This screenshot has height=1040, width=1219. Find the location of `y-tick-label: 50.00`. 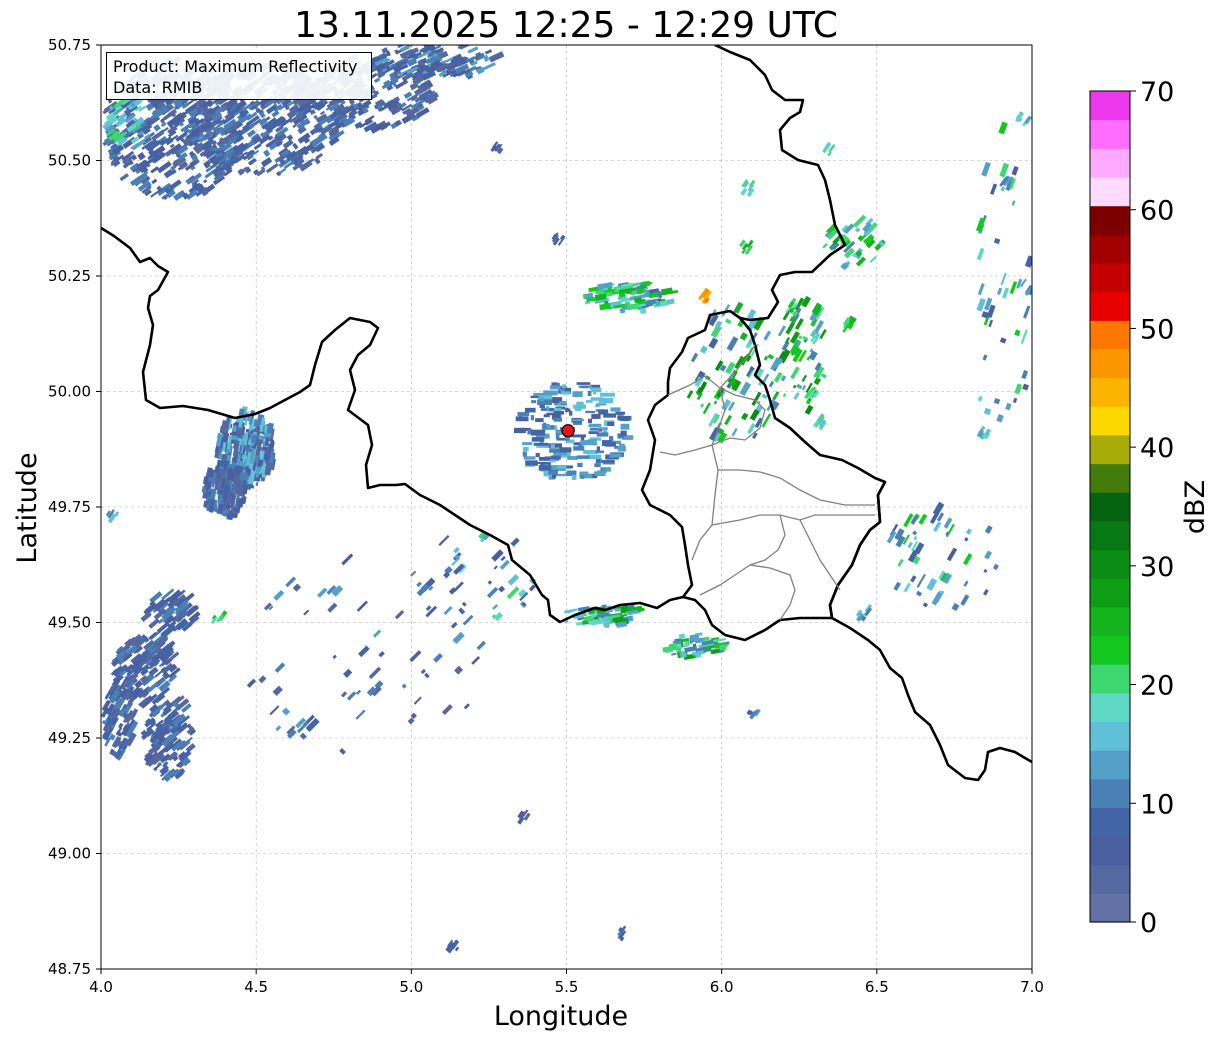

y-tick-label: 50.00 is located at coordinates (69, 392).